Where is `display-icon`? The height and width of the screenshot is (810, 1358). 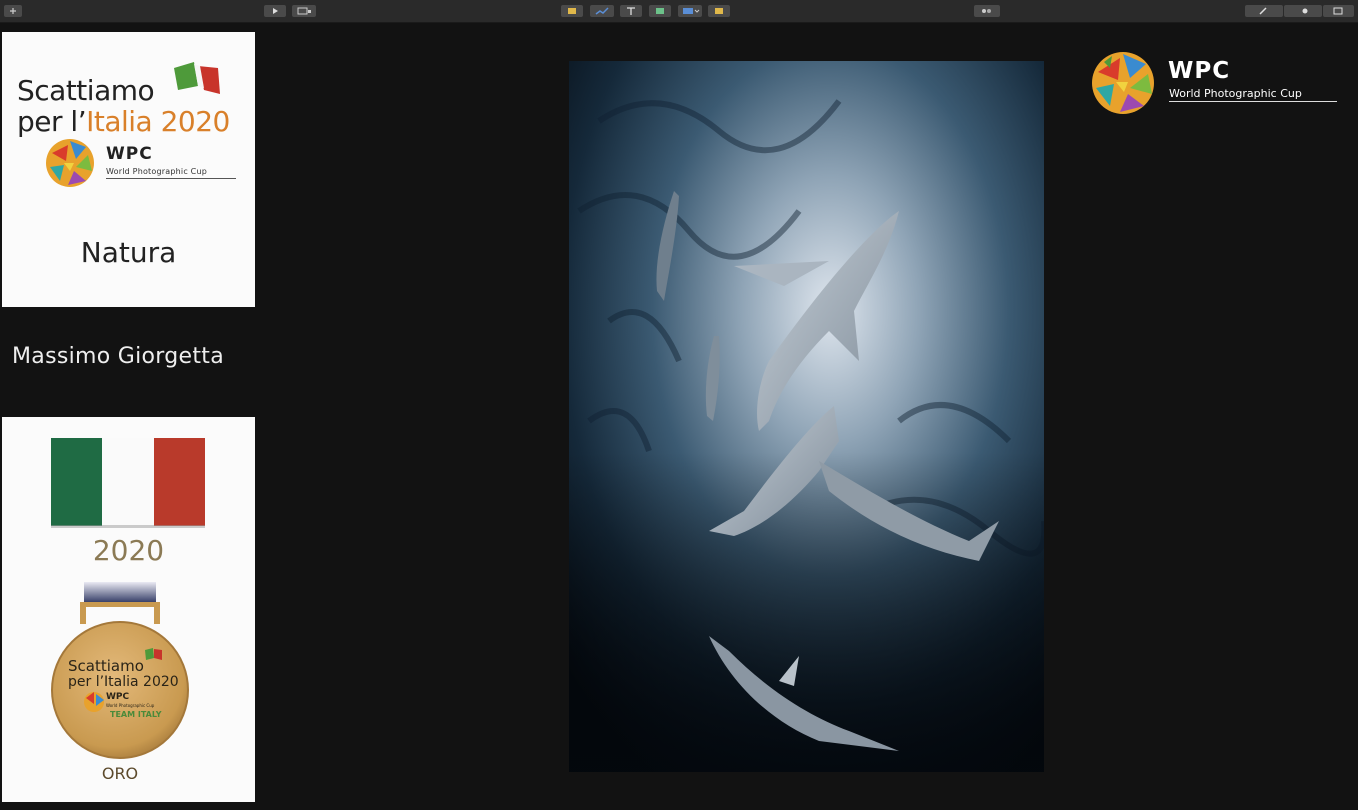
display-icon is located at coordinates (304, 11).